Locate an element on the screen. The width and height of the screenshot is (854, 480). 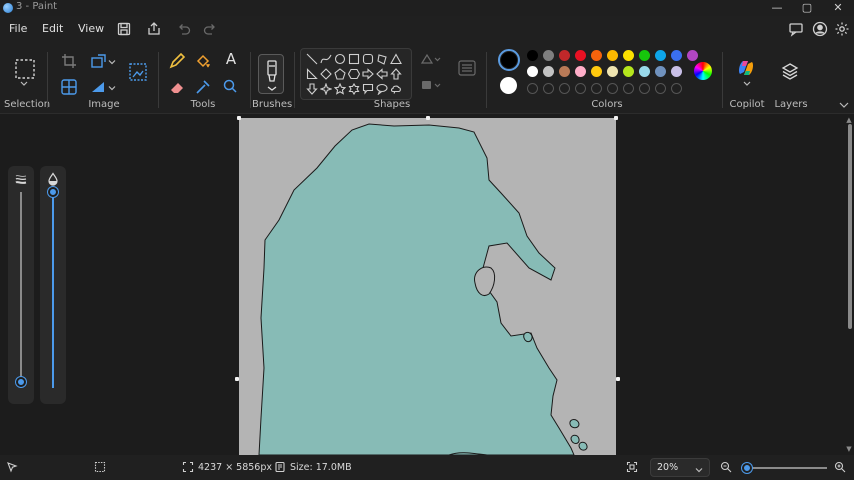
maximize-button: ▢ is located at coordinates (807, 8).